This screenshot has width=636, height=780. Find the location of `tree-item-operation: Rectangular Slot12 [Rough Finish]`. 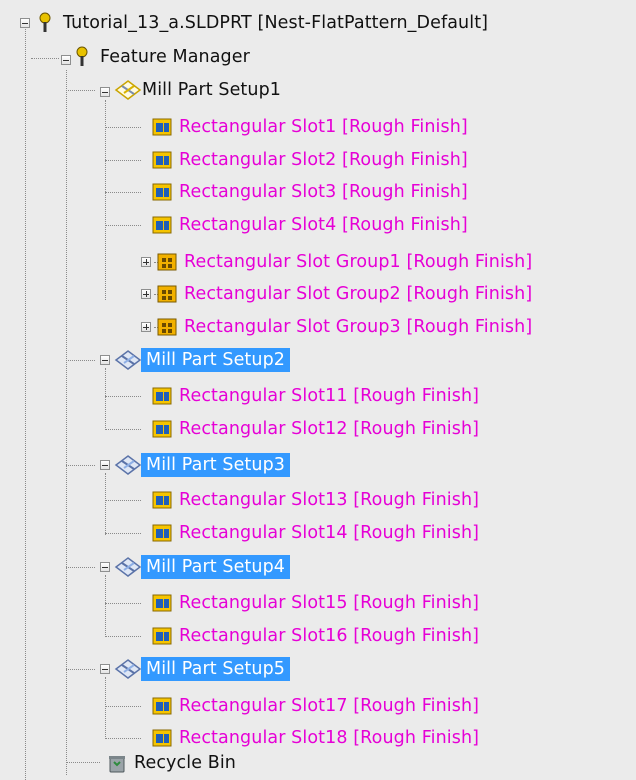

tree-item-operation: Rectangular Slot12 [Rough Finish] is located at coordinates (315, 429).